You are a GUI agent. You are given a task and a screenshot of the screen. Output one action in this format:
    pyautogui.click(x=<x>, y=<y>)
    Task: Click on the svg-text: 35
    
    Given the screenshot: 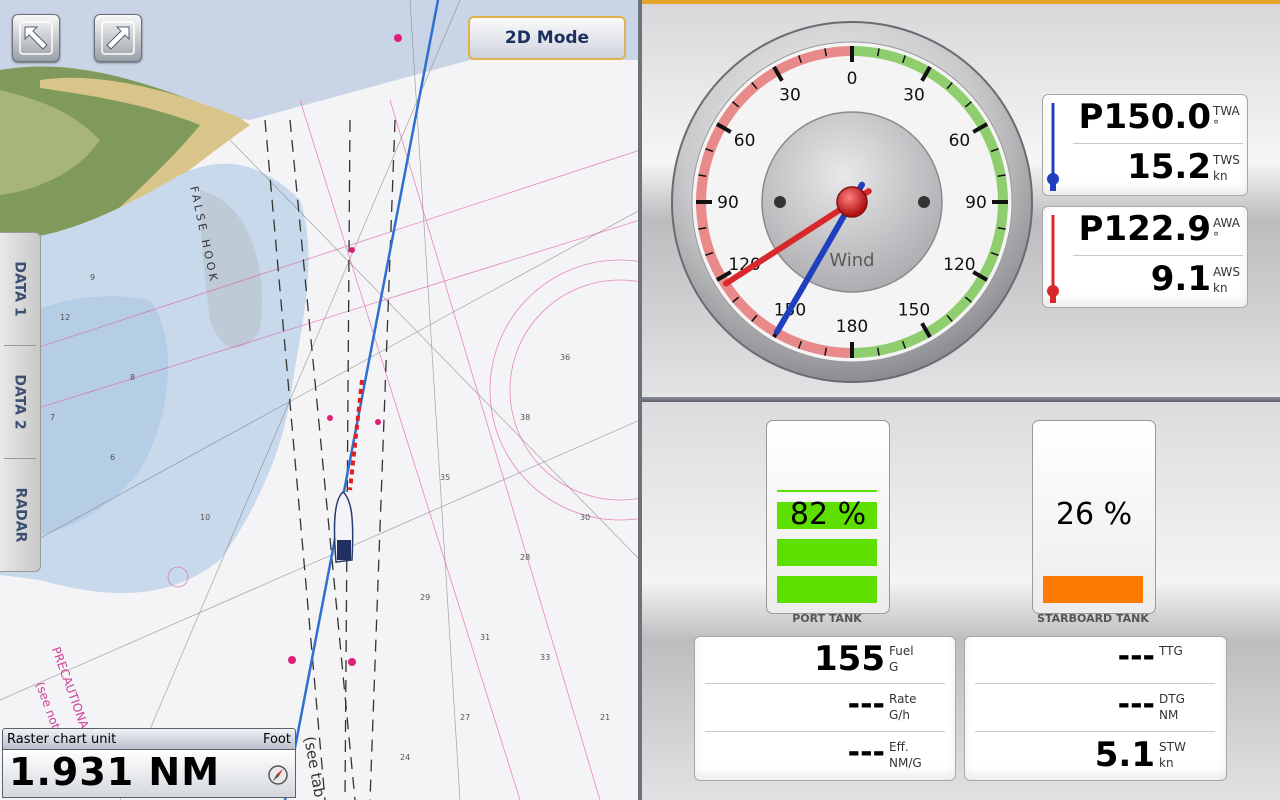 What is the action you would take?
    pyautogui.click(x=445, y=477)
    